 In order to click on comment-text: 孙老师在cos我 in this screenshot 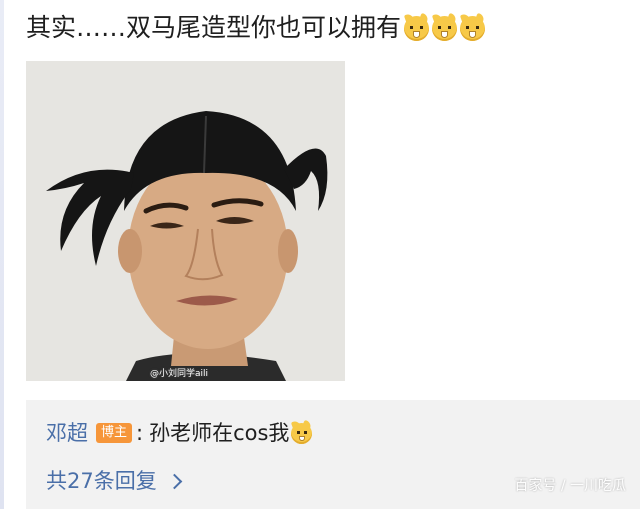, I will do `click(219, 433)`.